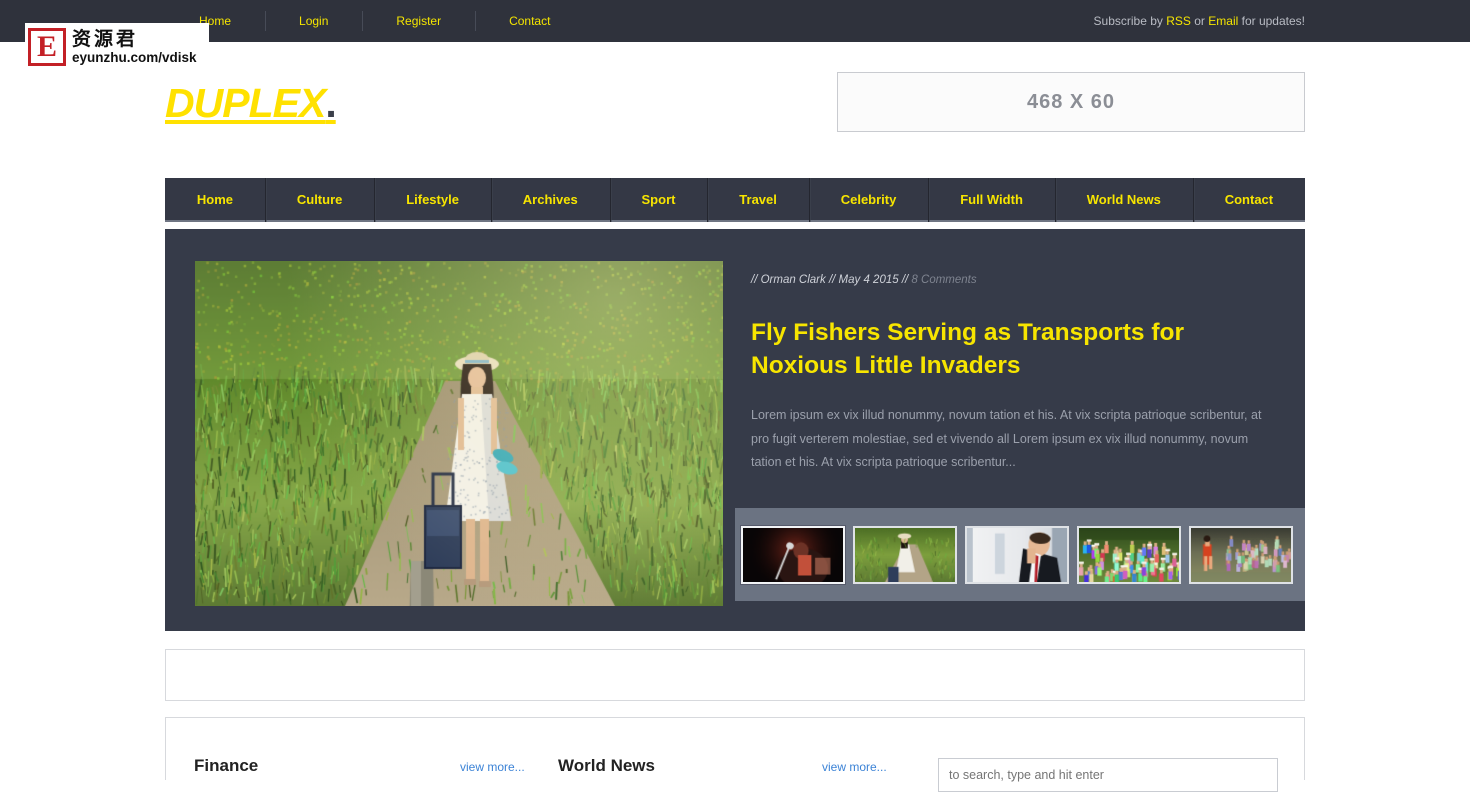 This screenshot has width=1470, height=792. Describe the element at coordinates (658, 200) in the screenshot. I see `nav-item-sport: Sport` at that location.